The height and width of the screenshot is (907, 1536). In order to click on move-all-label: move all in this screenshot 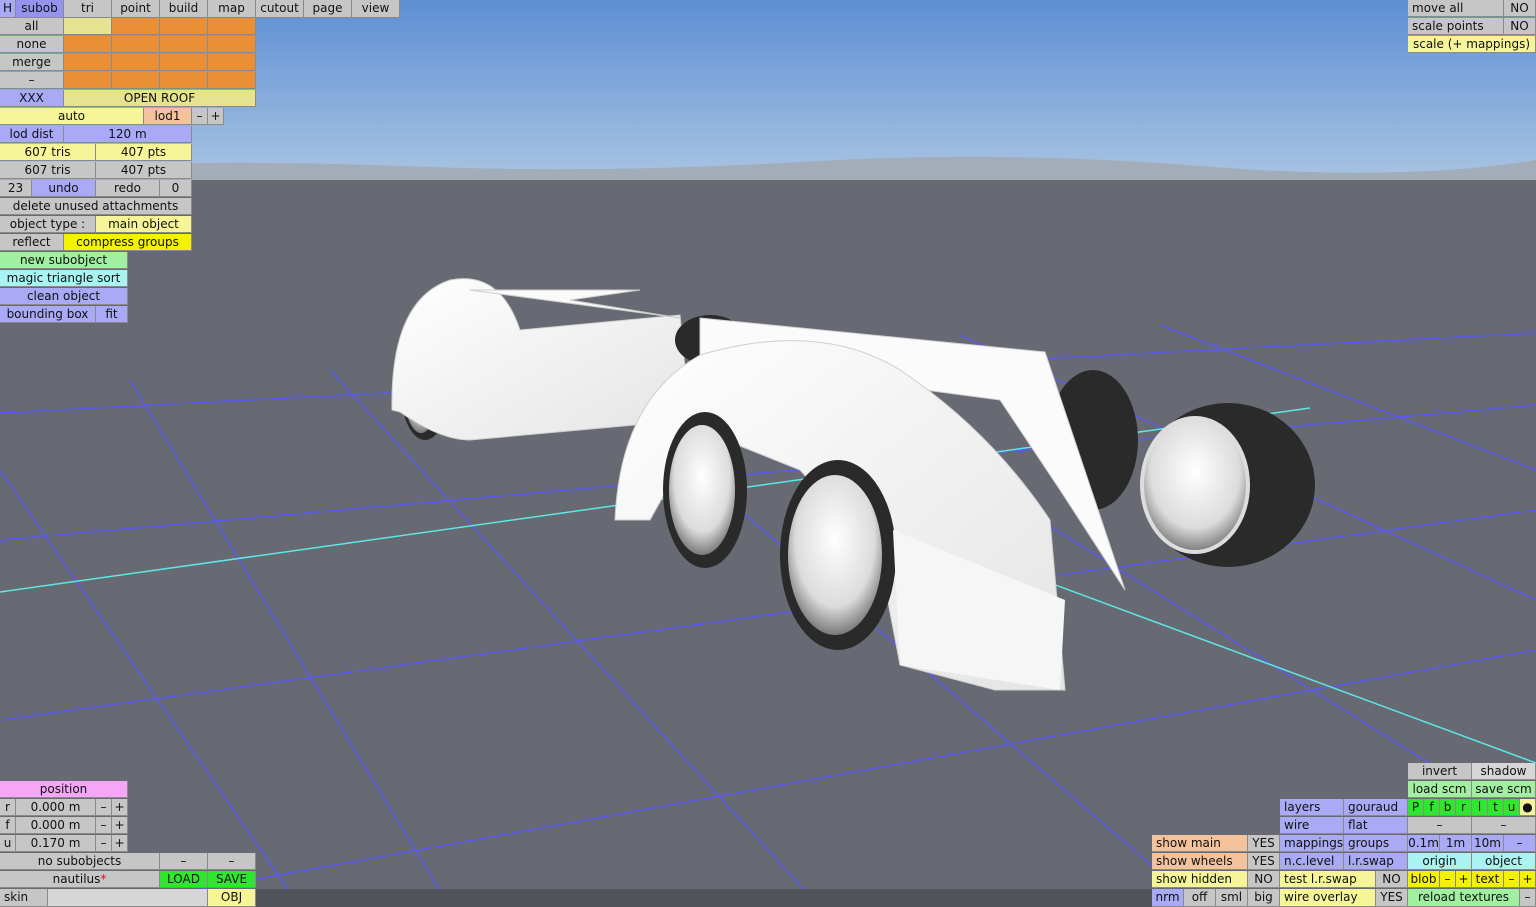, I will do `click(1456, 8)`.